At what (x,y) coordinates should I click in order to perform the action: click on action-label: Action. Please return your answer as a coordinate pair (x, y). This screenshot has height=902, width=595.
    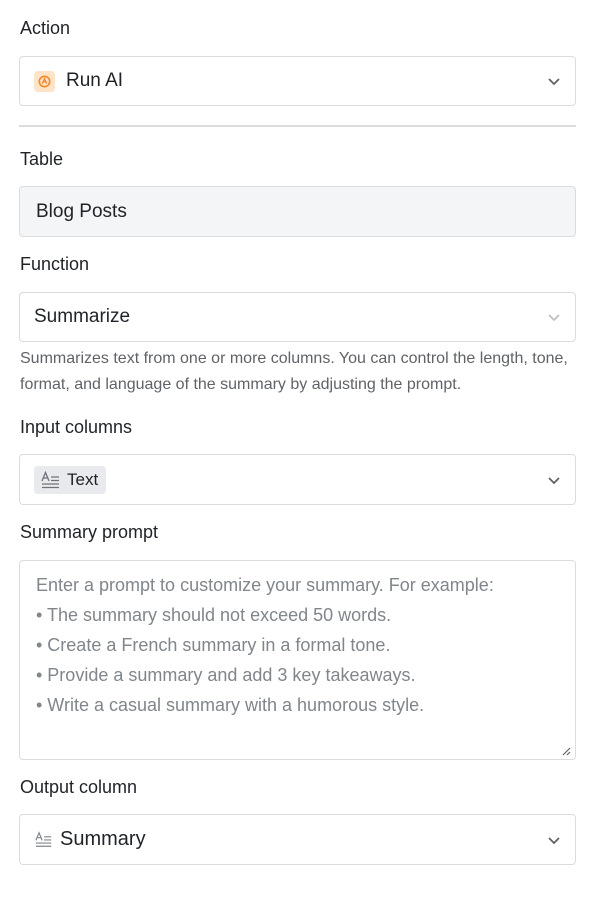
    Looking at the image, I should click on (45, 28).